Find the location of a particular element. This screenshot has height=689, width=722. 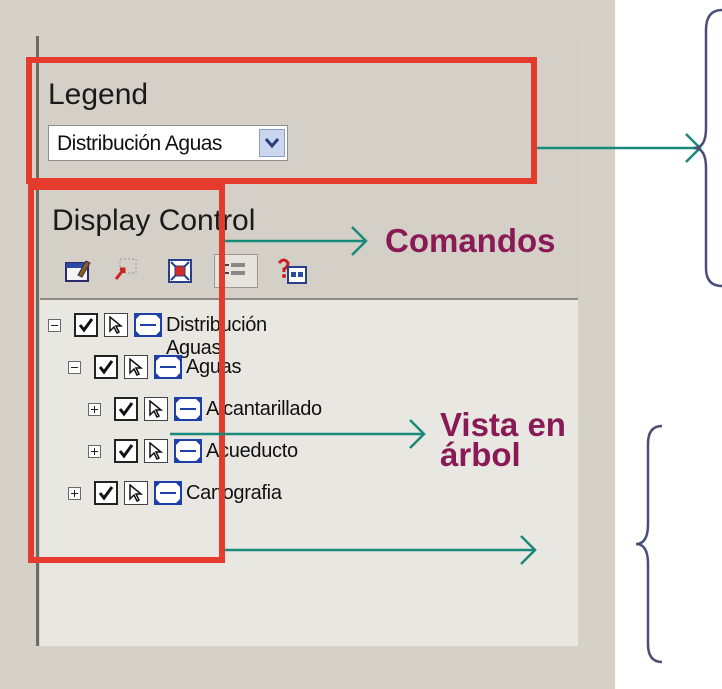

bottom-right-brace is located at coordinates (649, 544).